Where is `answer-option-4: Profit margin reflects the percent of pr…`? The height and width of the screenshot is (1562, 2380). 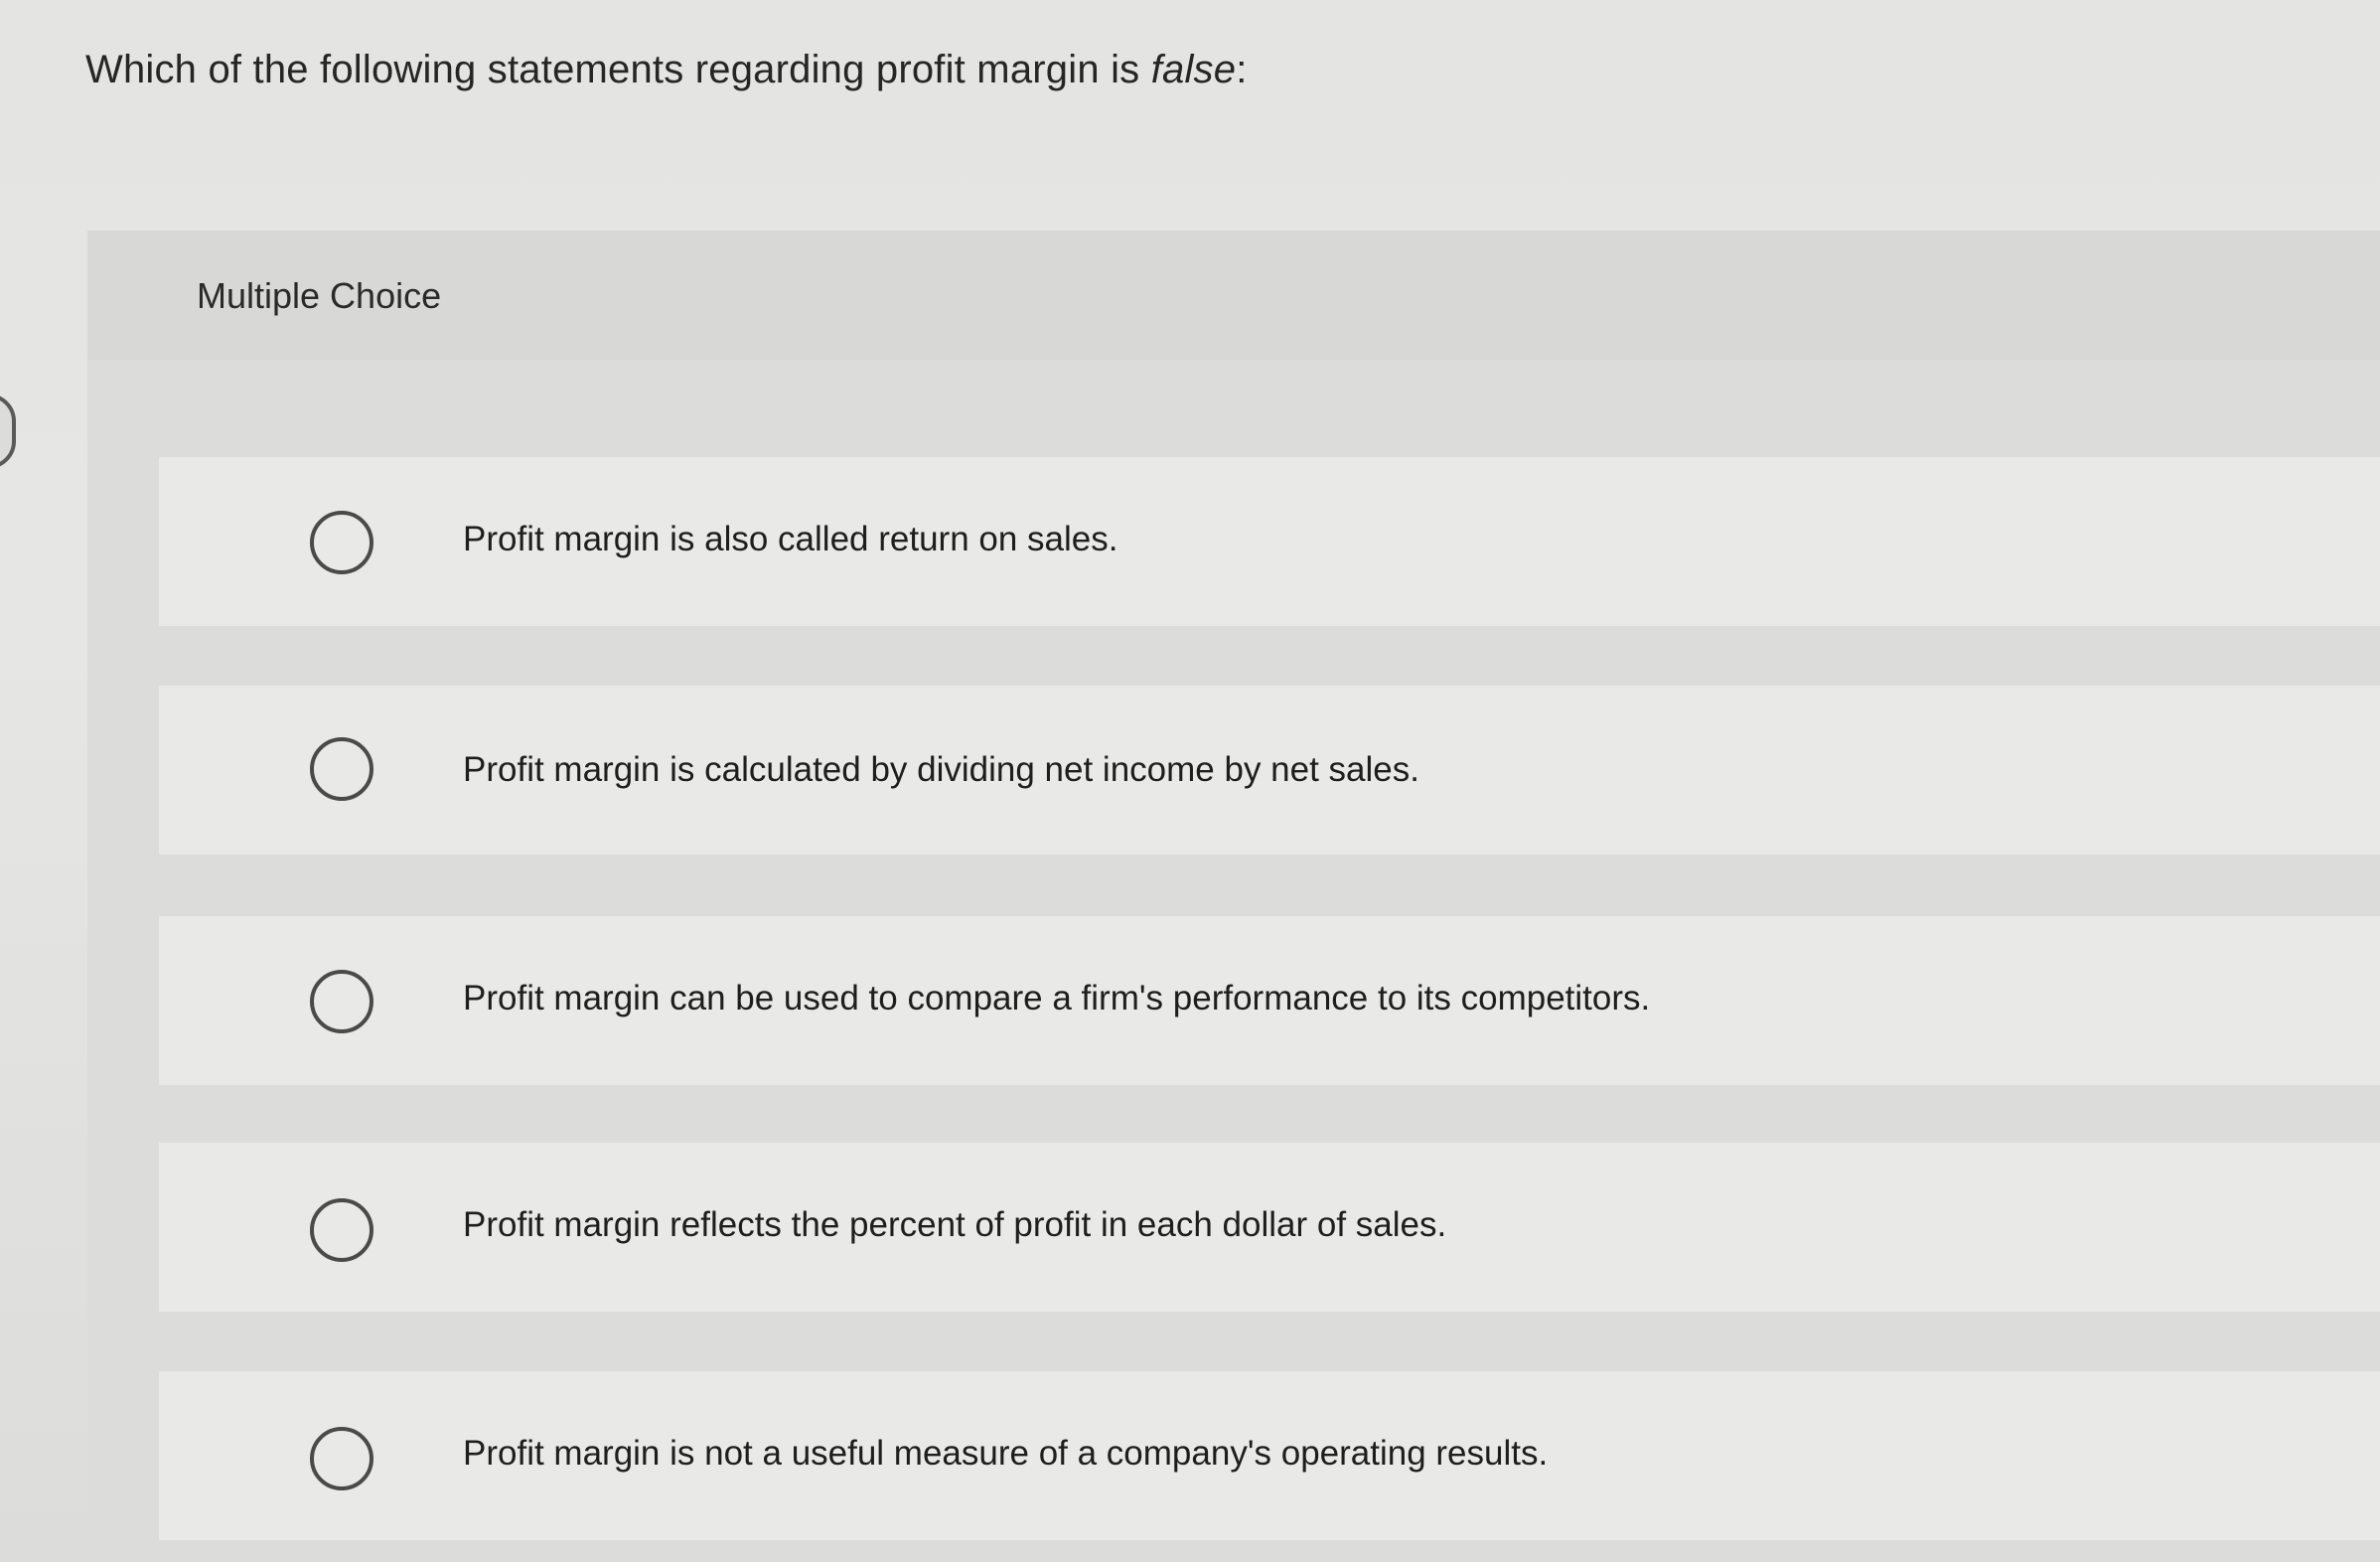
answer-option-4: Profit margin reflects the percent of pr… is located at coordinates (1269, 1227).